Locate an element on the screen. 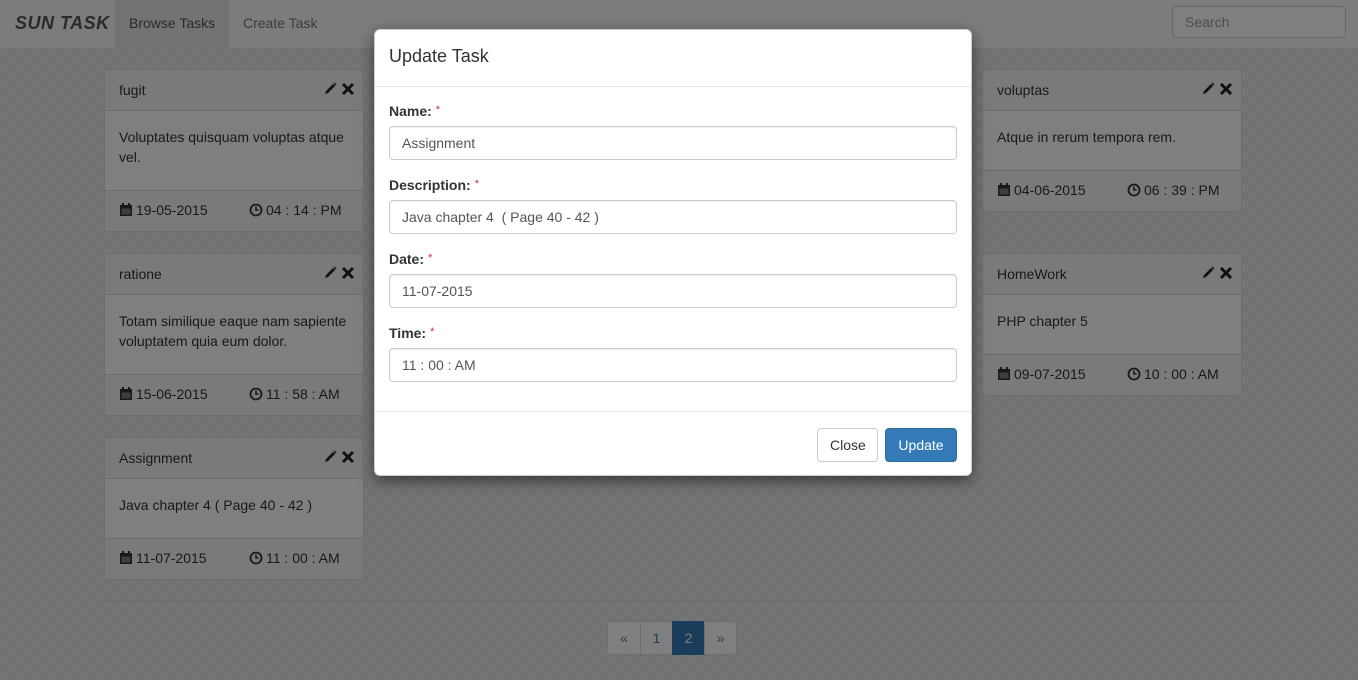 This screenshot has height=680, width=1358. time-label: Time: * is located at coordinates (412, 333).